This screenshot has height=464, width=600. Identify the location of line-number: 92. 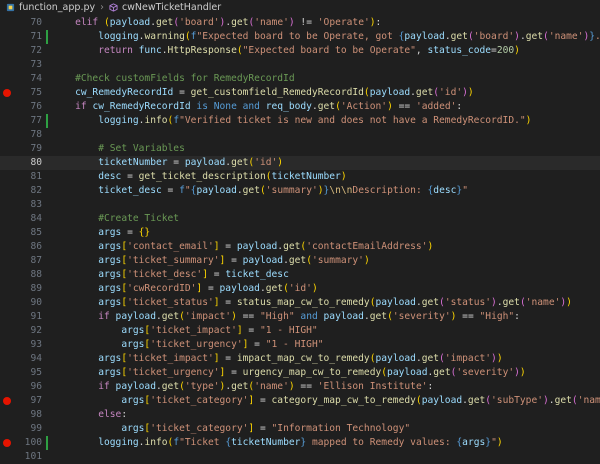
(36, 330).